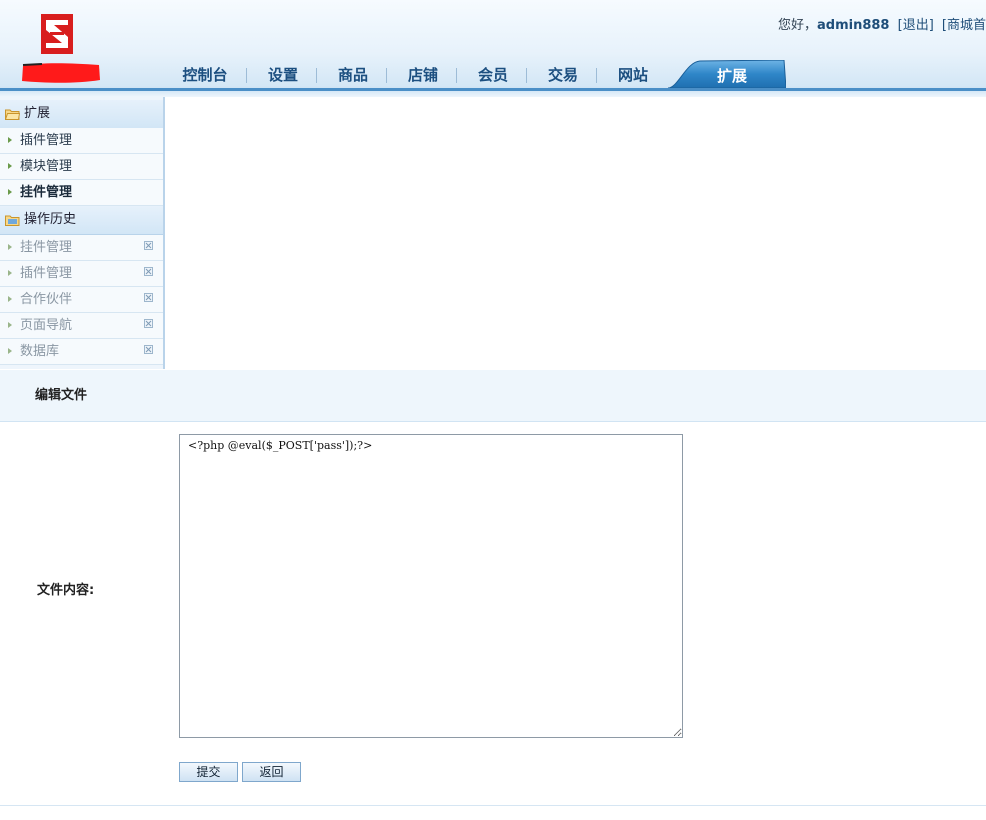  Describe the element at coordinates (12, 220) in the screenshot. I see `folder-icon` at that location.